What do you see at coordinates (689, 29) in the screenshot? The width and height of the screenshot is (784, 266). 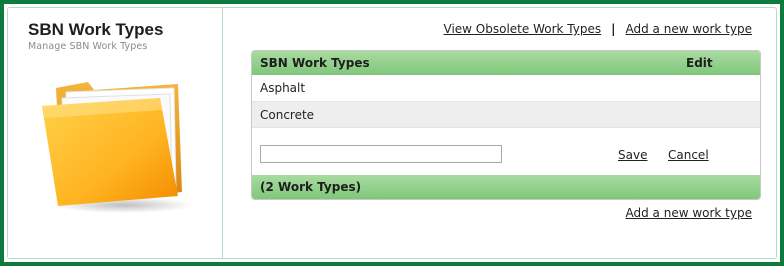 I see `add-work-type-link-top: Add a new work type` at bounding box center [689, 29].